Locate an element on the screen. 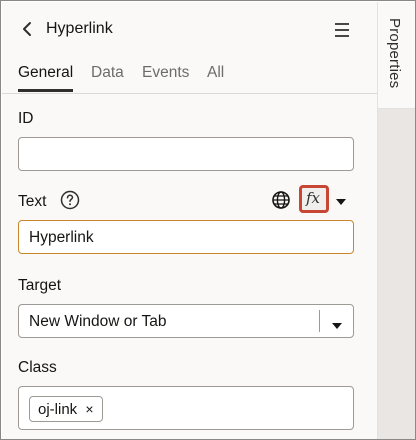 The image size is (416, 440). properties-tab-label: Properties is located at coordinates (394, 53).